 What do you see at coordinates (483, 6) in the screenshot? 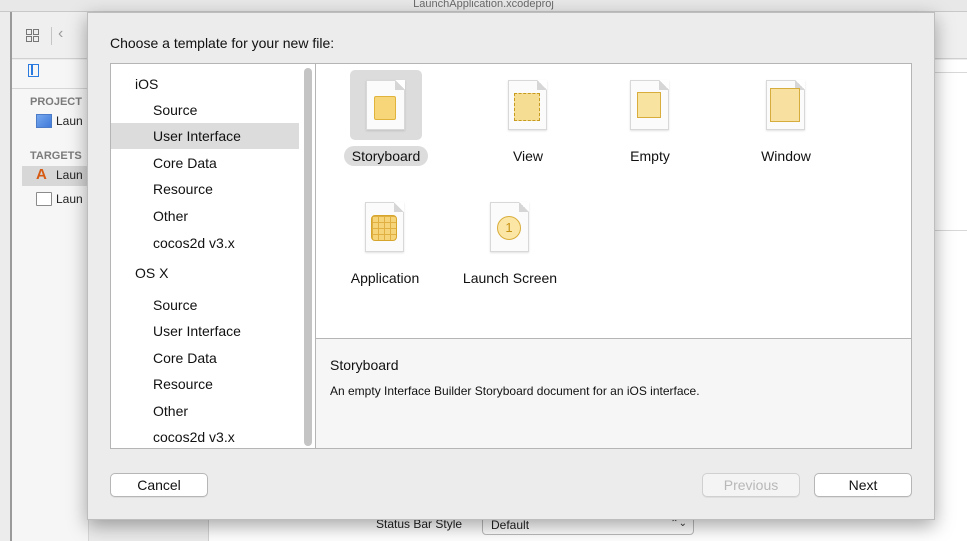
I see `window-title: LaunchApplication.xcodeproj` at bounding box center [483, 6].